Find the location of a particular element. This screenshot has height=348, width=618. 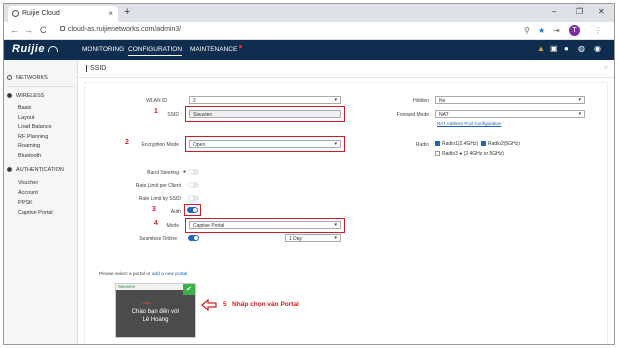

portal-welcome-text: Chào bạn đến với is located at coordinates (155, 312).